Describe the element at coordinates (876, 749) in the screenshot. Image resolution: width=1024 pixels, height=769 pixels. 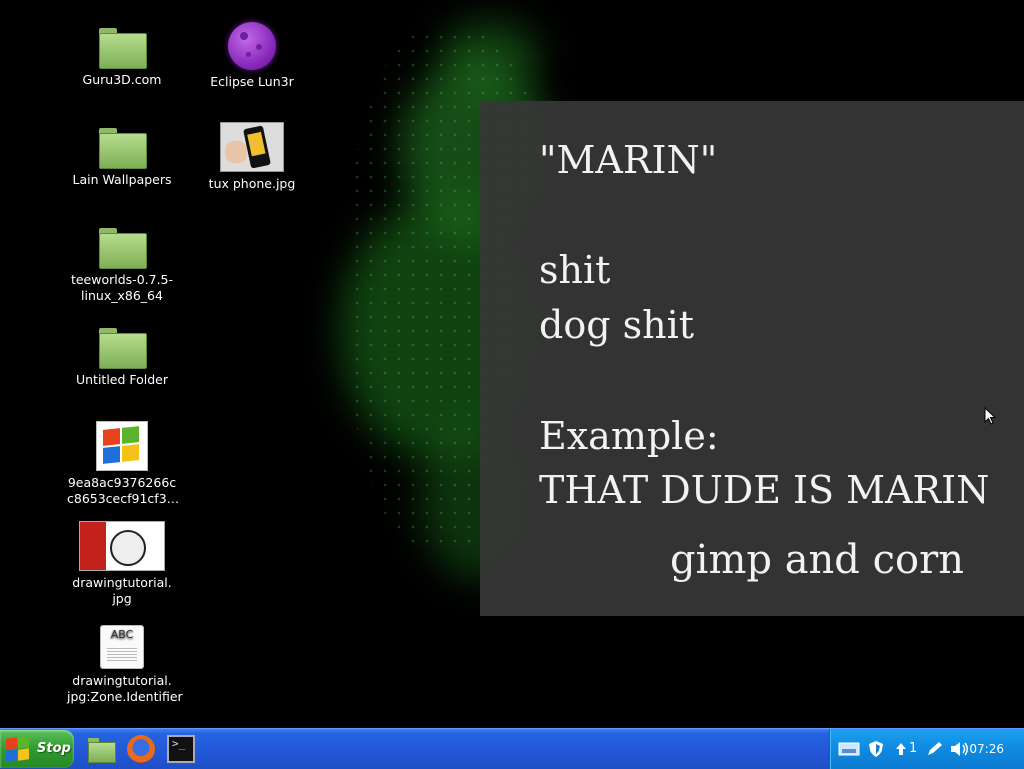
I see `shield-icon` at that location.